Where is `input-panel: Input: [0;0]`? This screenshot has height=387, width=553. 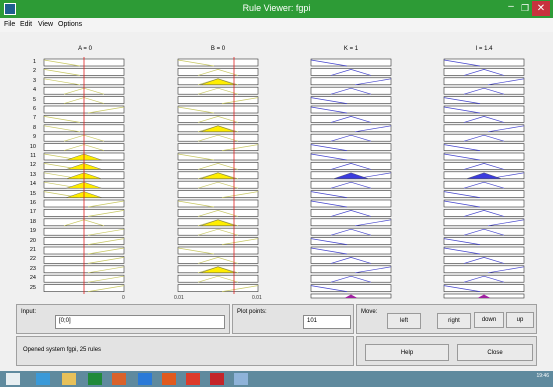 input-panel: Input: [0;0] is located at coordinates (123, 319).